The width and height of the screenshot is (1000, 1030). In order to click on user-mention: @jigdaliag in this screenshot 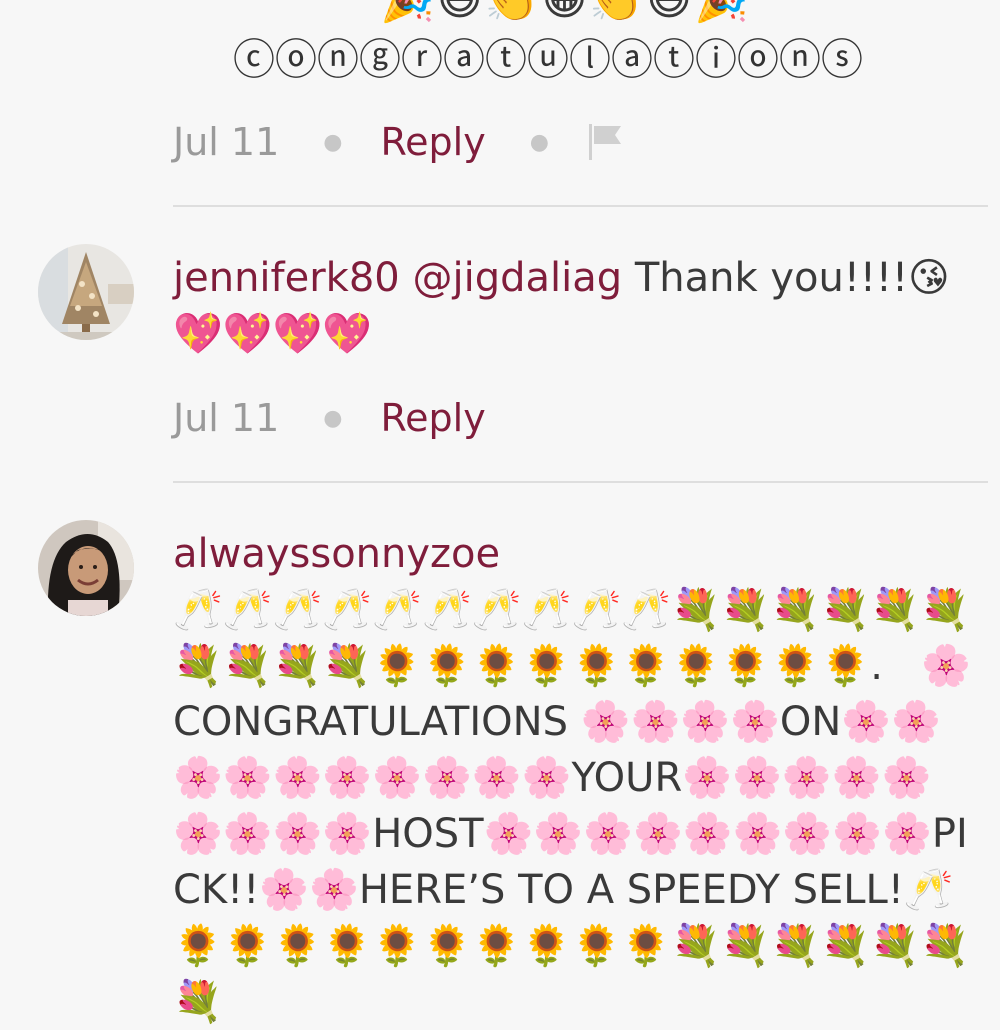, I will do `click(517, 278)`.